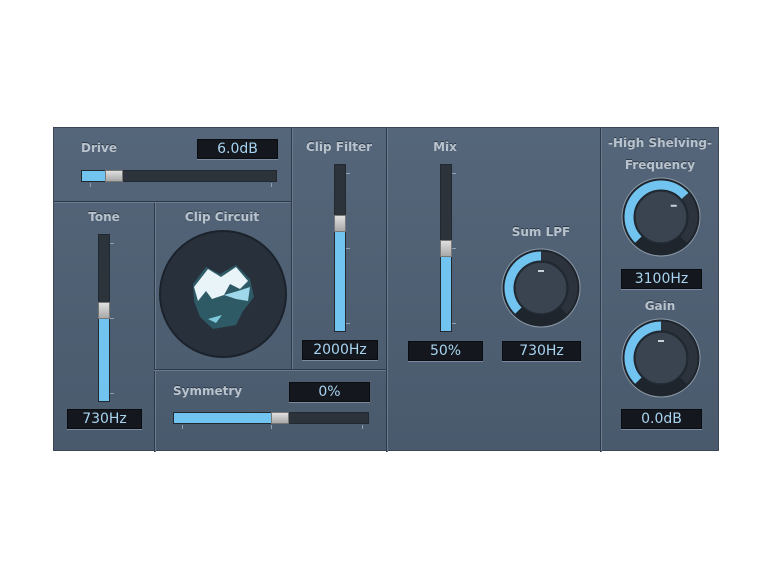 Image resolution: width=770 pixels, height=578 pixels. I want to click on sum-lpf-knob, so click(541, 288).